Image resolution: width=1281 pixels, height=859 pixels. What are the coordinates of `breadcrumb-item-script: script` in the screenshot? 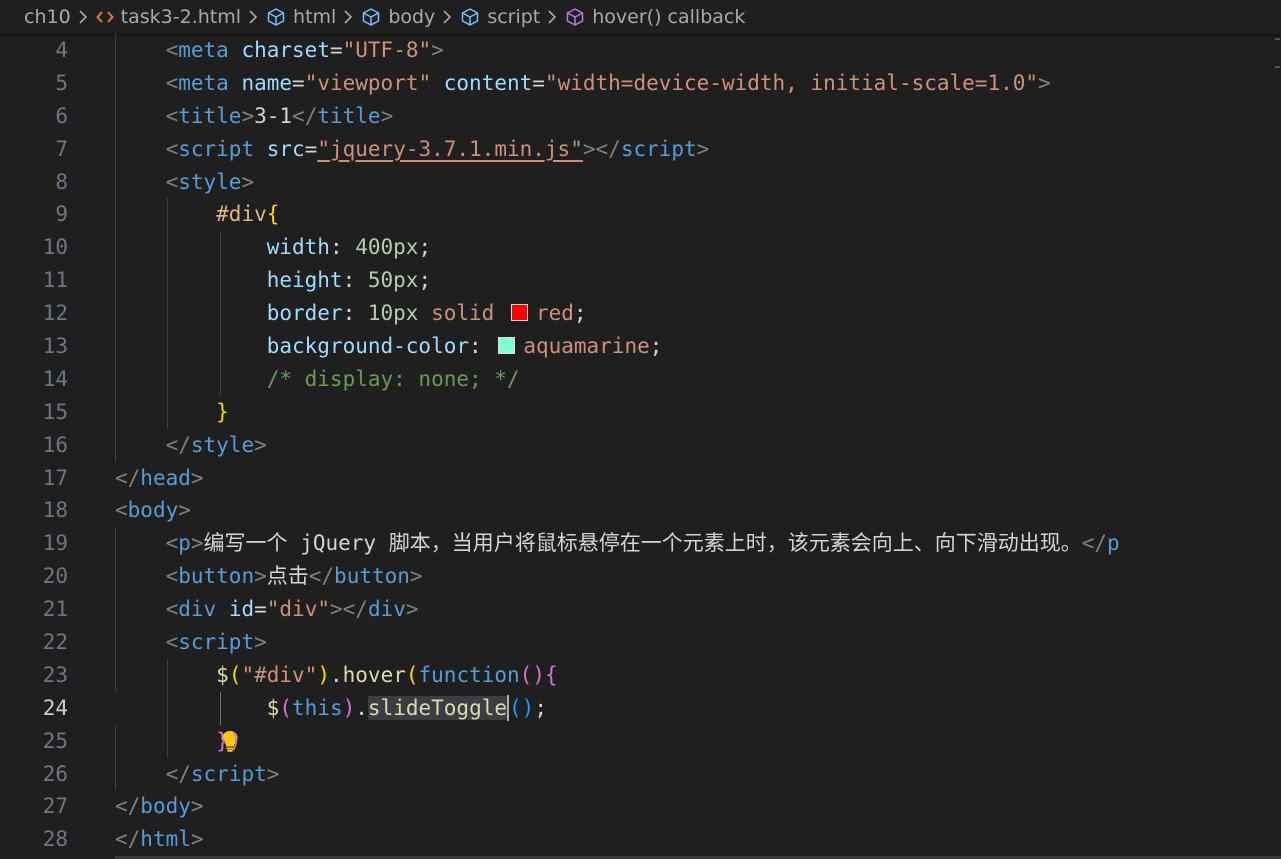 It's located at (500, 17).